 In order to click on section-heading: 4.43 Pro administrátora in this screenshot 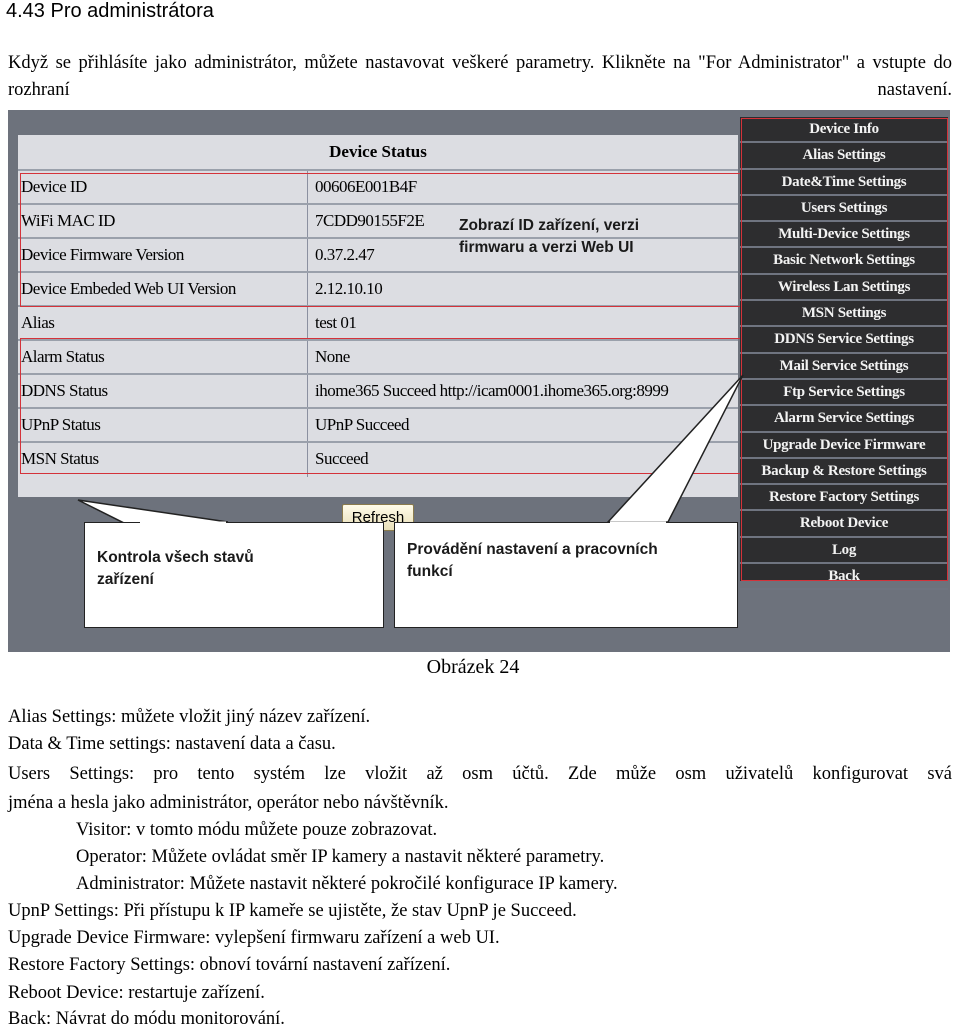, I will do `click(110, 11)`.